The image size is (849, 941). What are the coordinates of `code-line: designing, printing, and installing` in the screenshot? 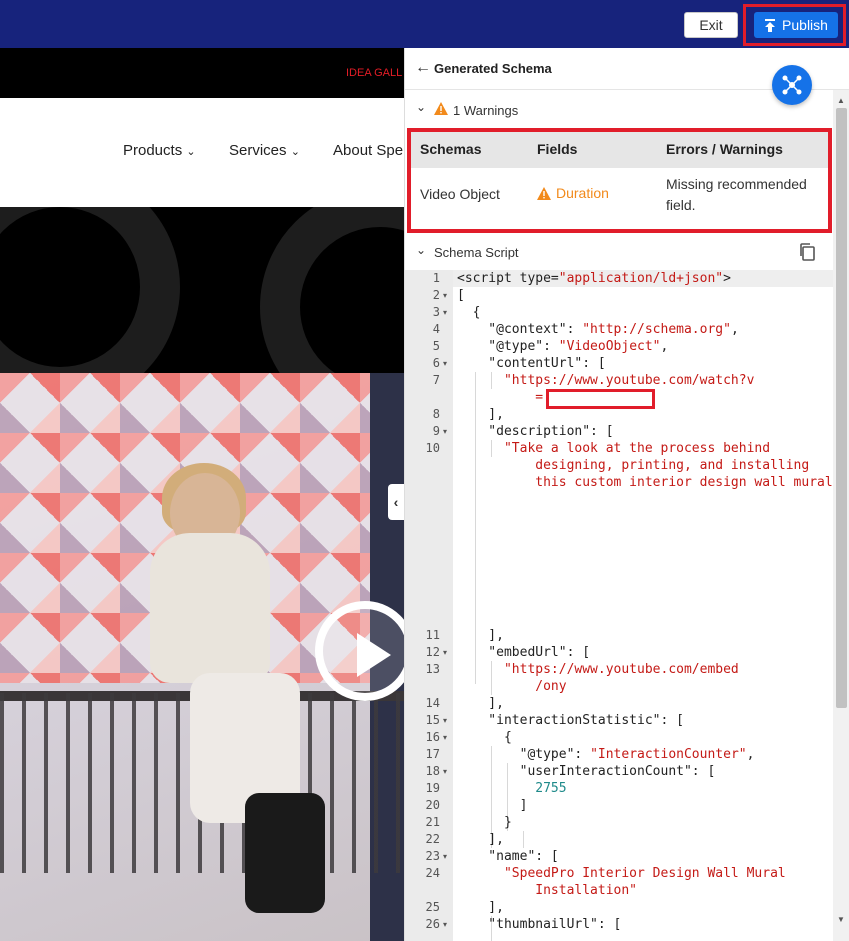 It's located at (633, 465).